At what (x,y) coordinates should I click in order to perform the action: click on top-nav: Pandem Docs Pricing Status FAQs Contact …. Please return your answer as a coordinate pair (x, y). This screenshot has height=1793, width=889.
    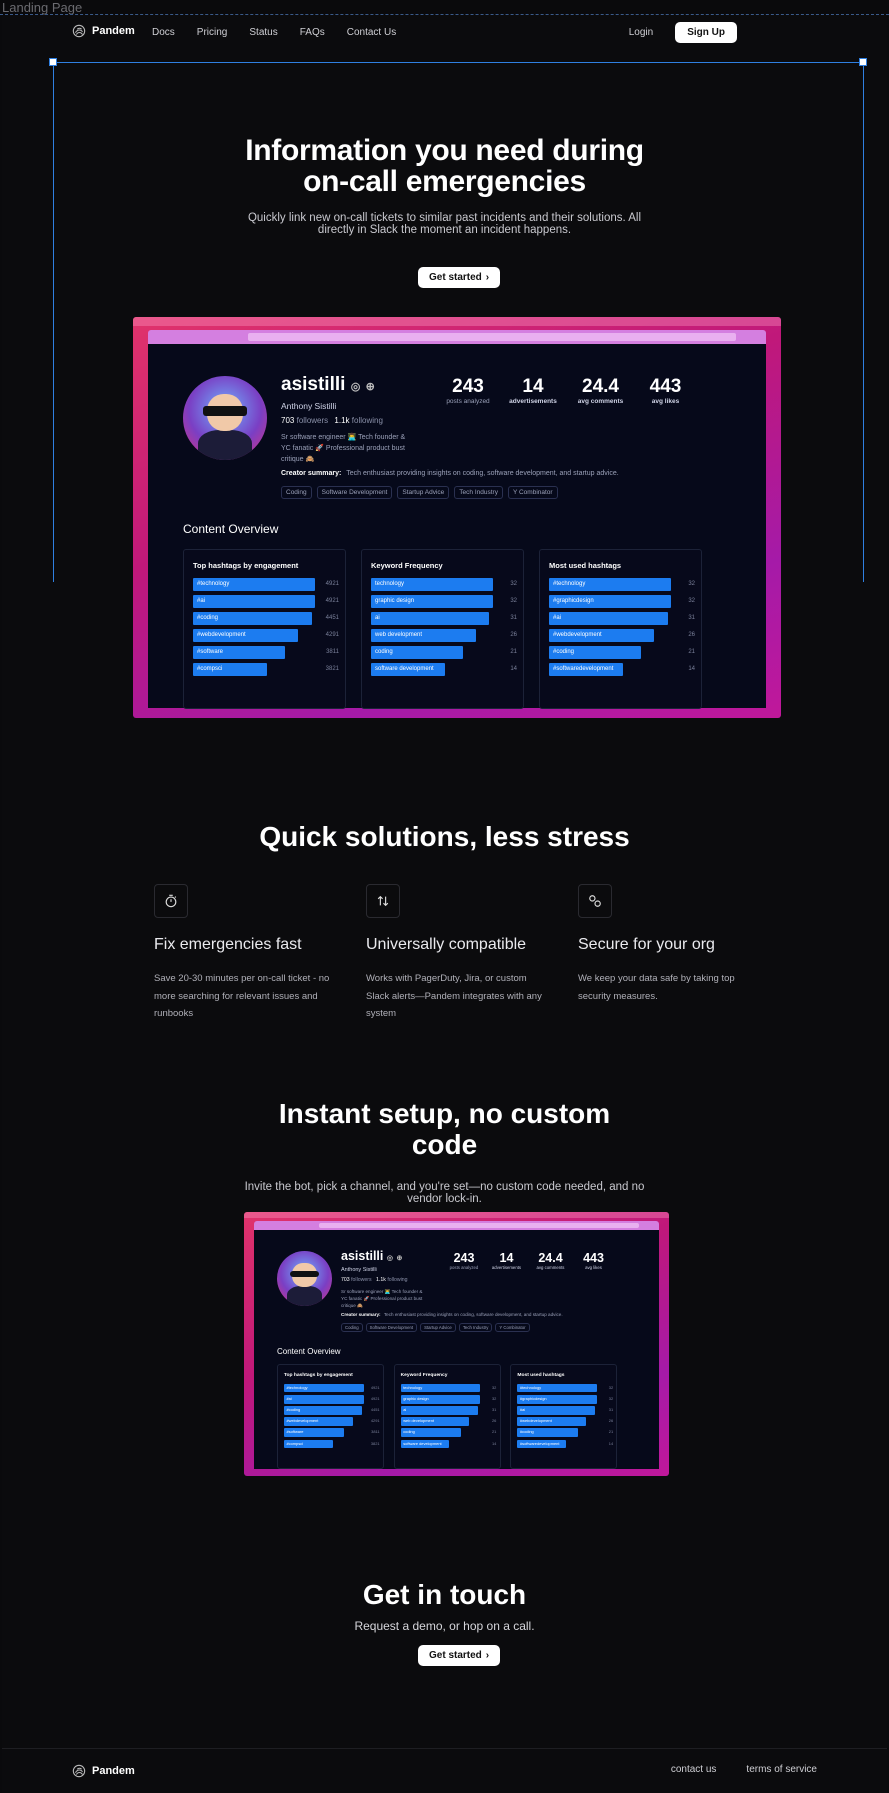
    Looking at the image, I should click on (444, 33).